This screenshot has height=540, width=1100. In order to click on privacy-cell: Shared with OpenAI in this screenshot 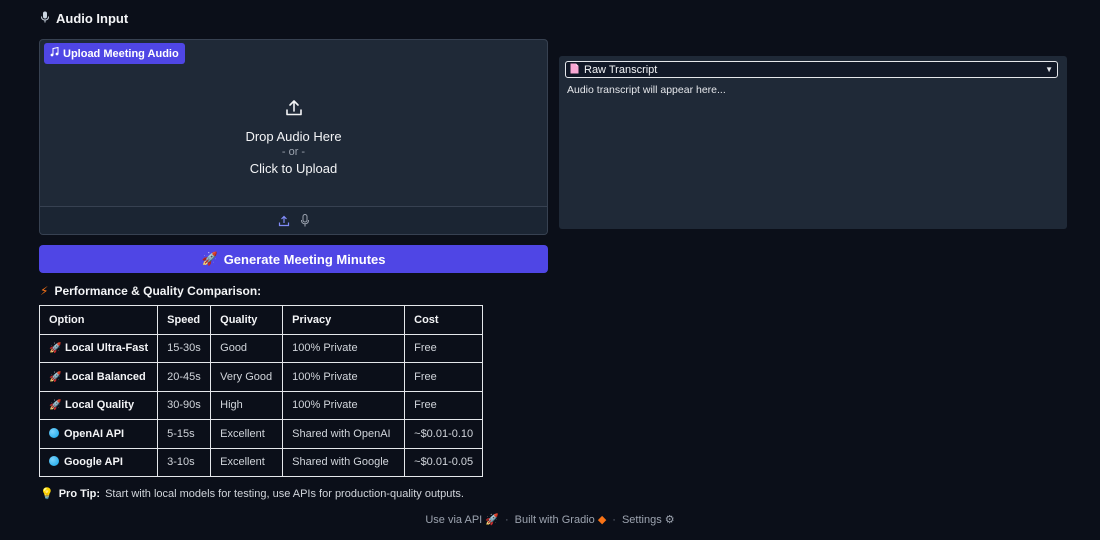, I will do `click(344, 434)`.